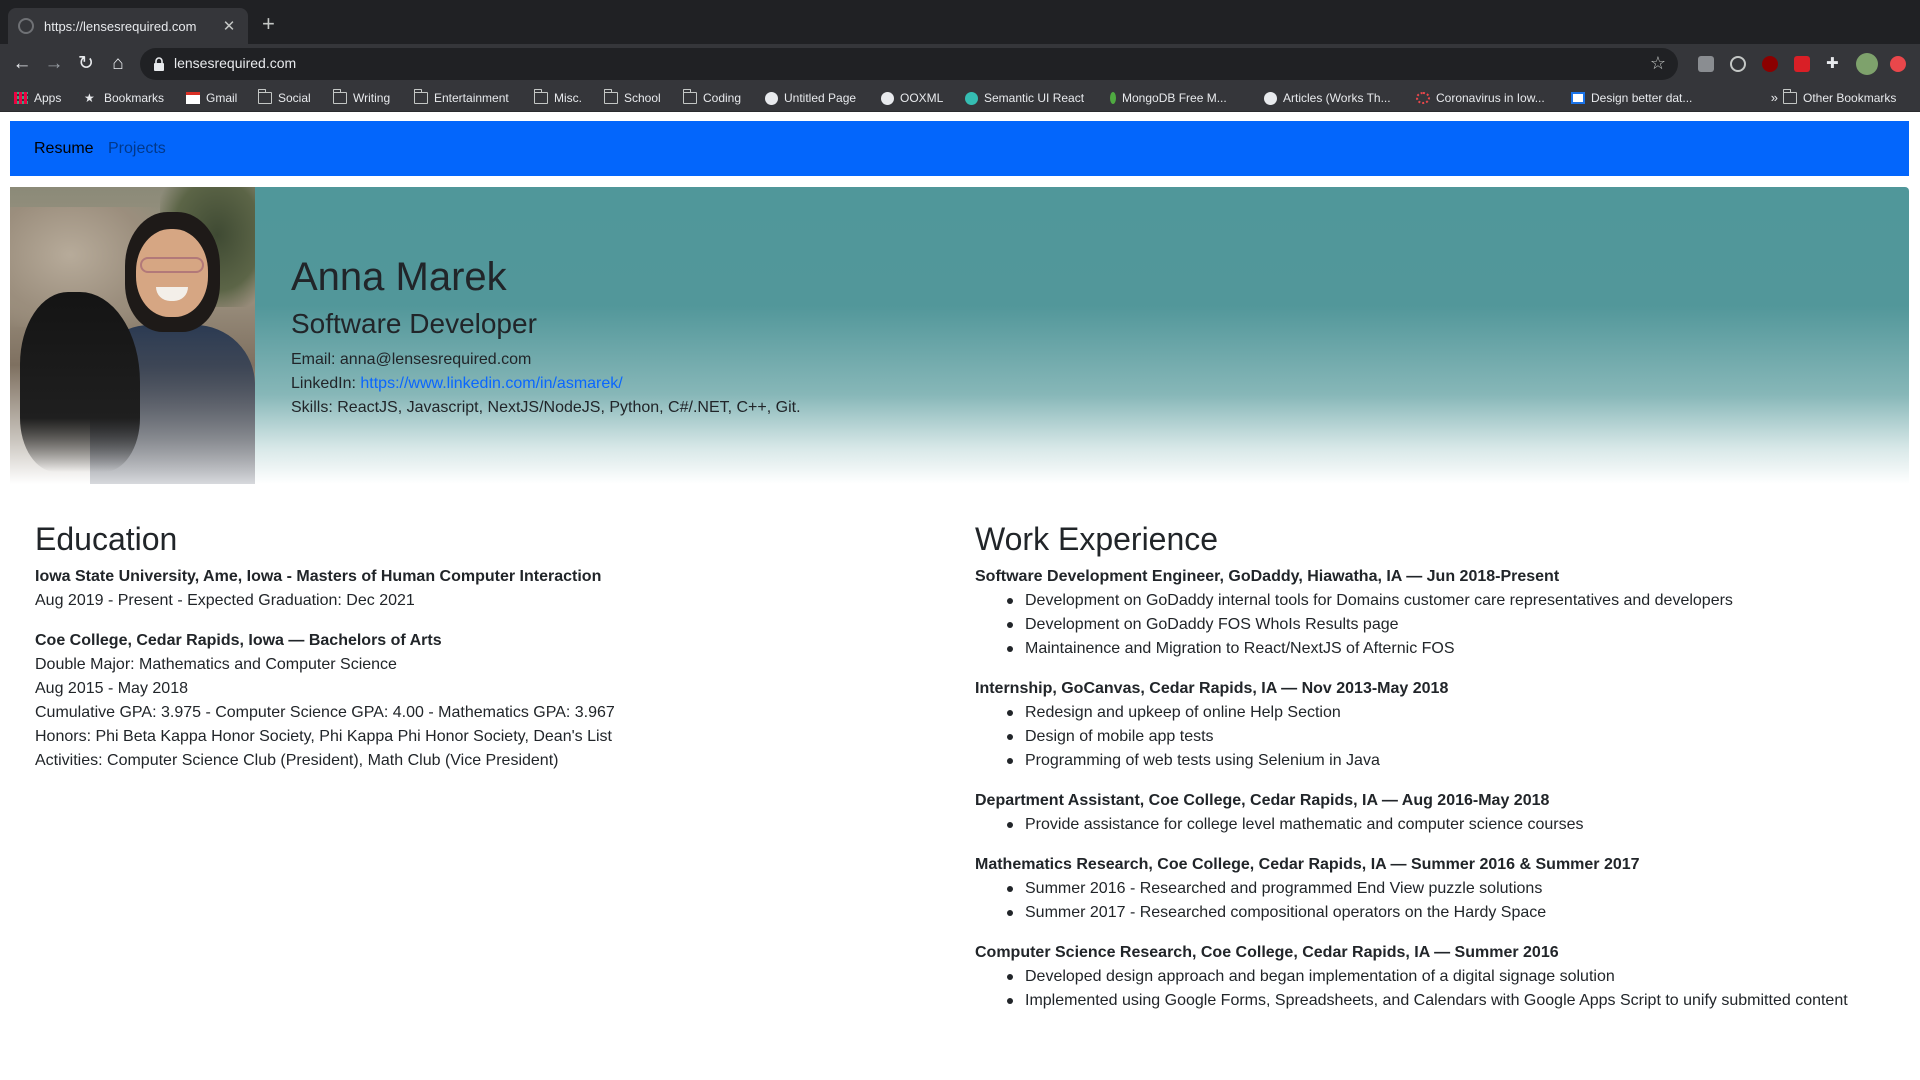 The width and height of the screenshot is (1920, 1080). I want to click on extension-pink-icon, so click(1898, 64).